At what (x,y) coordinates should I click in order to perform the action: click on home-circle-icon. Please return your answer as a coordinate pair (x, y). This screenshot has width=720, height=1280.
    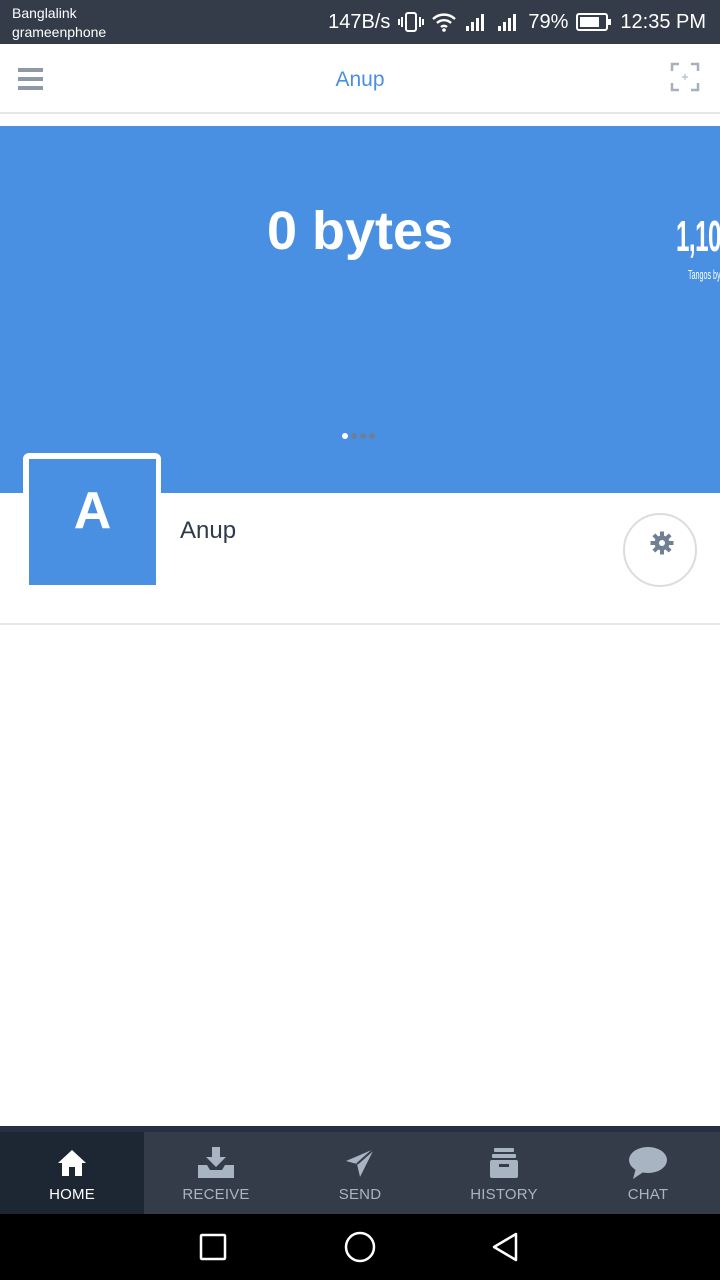
    Looking at the image, I should click on (359, 1247).